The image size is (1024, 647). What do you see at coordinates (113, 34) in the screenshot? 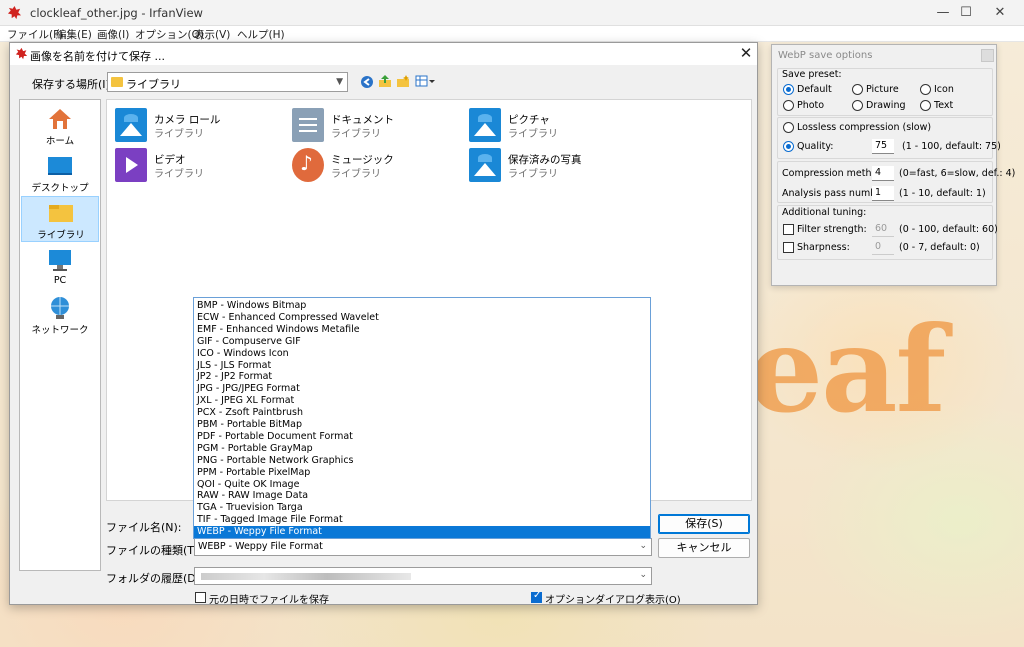
I see `menu-image: 画像(I)` at bounding box center [113, 34].